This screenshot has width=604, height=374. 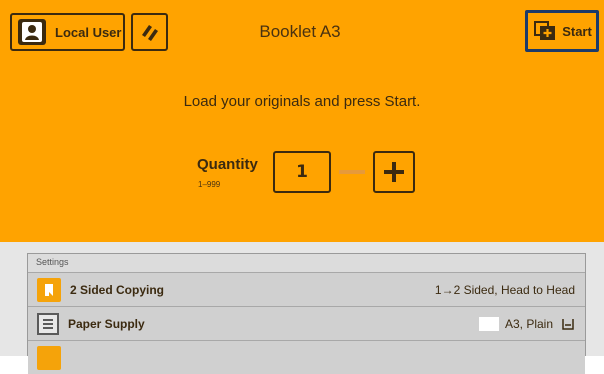 I want to click on settings-row-value: 1→2 Sided, Head to Head, so click(x=504, y=289).